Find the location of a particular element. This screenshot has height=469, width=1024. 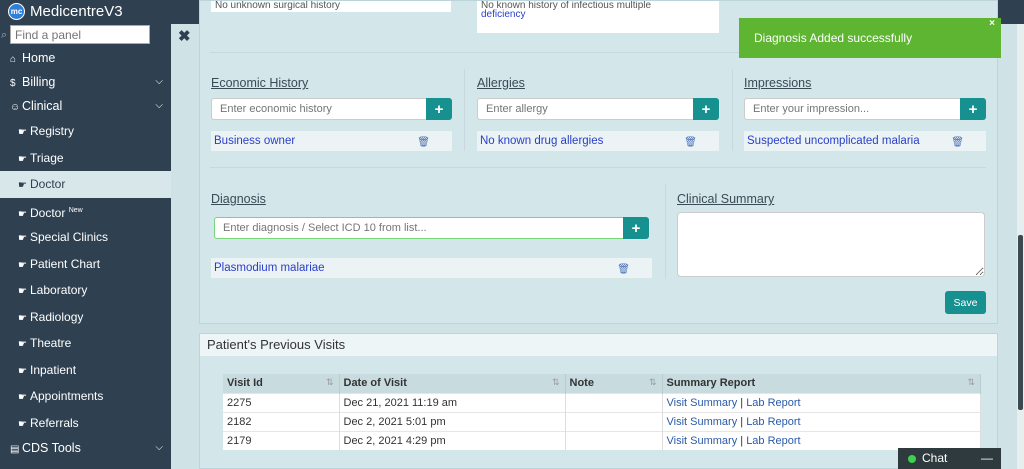

app-logo-icon: mc is located at coordinates (16, 11).